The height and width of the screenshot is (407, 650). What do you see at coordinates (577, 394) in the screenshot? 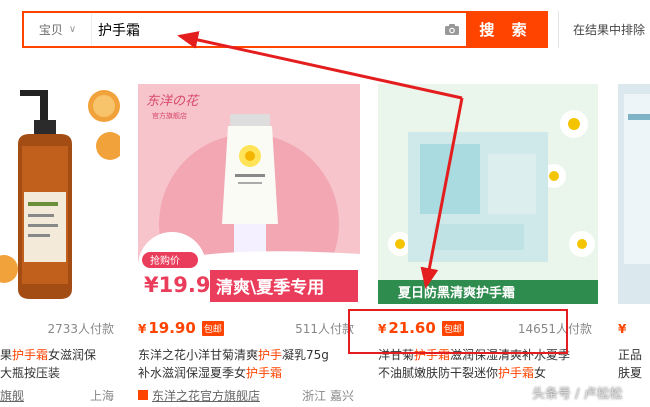
I see `watermark: 头条号 / 卢松松` at bounding box center [577, 394].